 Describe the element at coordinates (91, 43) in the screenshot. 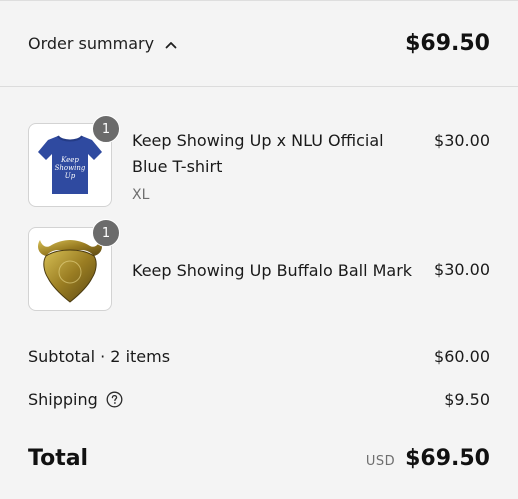

I see `order-summary-label: Order summary` at that location.